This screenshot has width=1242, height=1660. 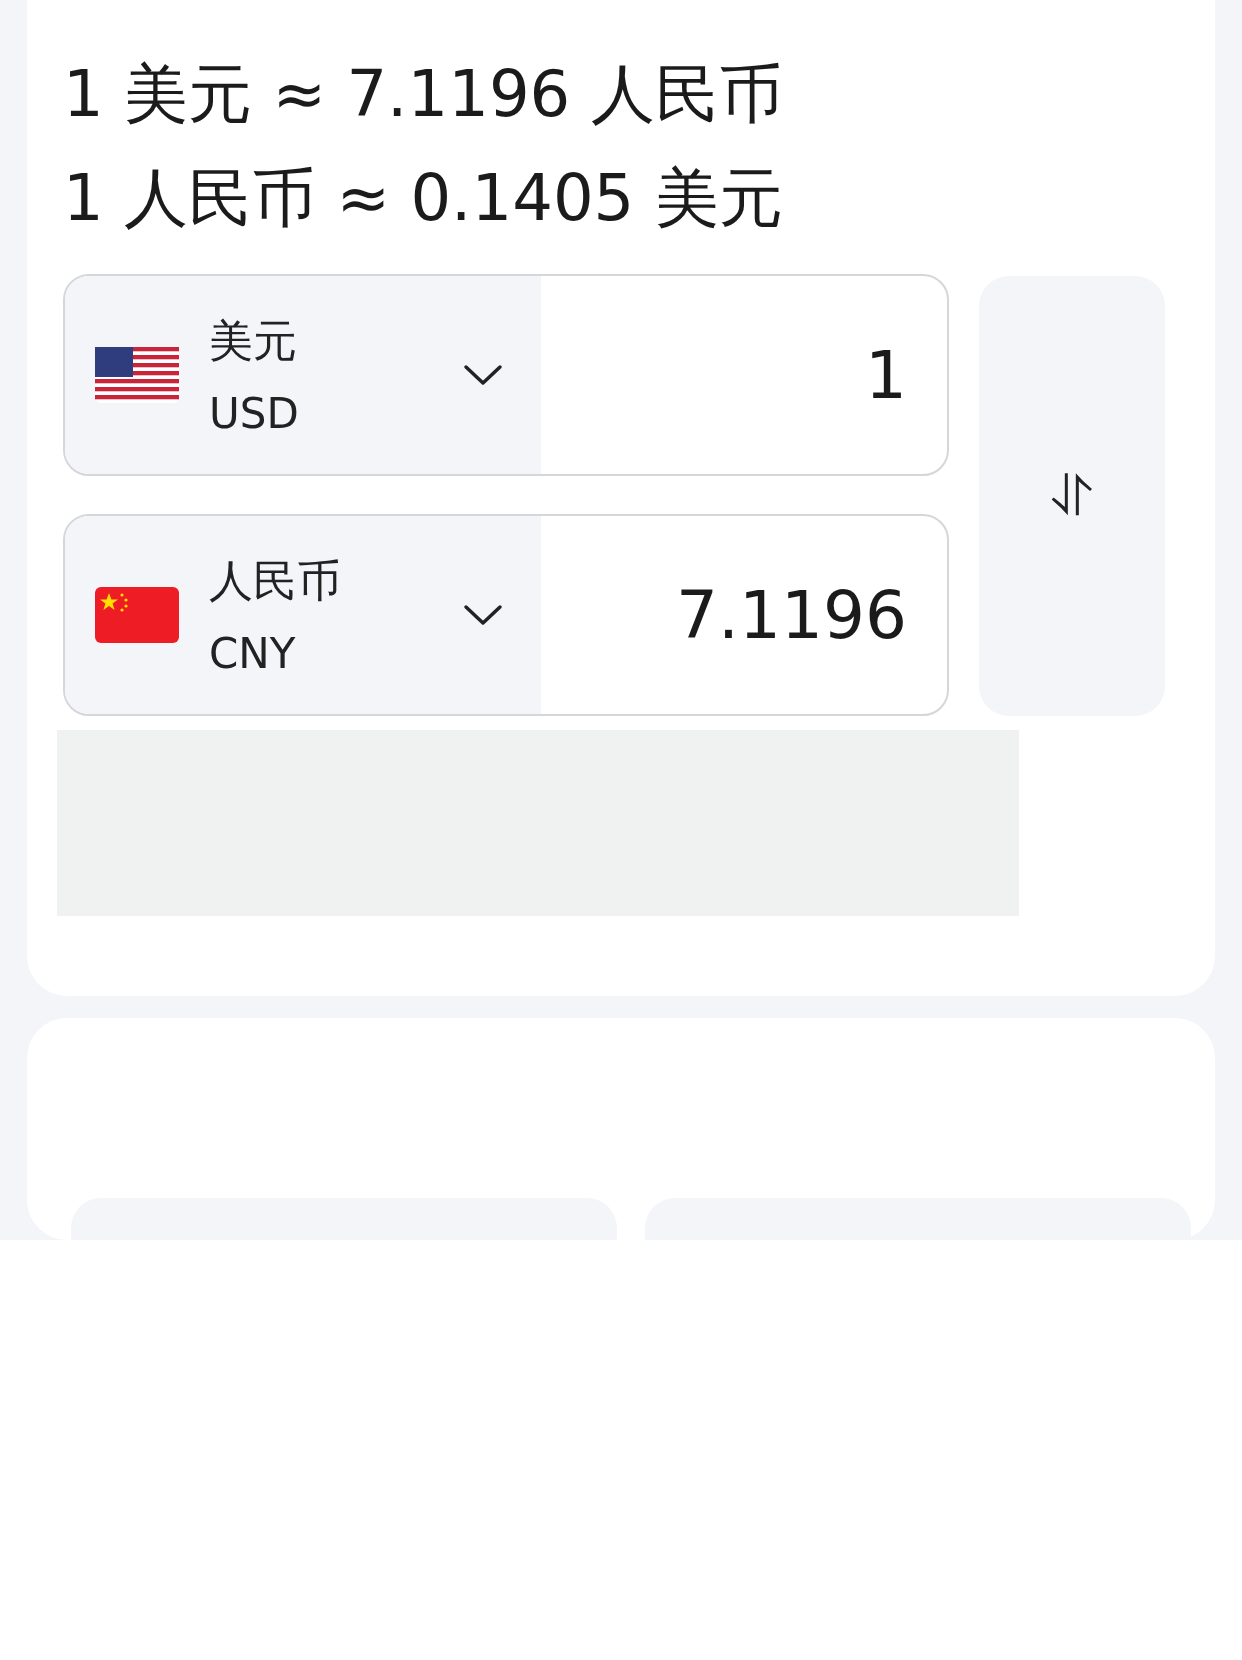 What do you see at coordinates (254, 413) in the screenshot?
I see `currency-code: USD` at bounding box center [254, 413].